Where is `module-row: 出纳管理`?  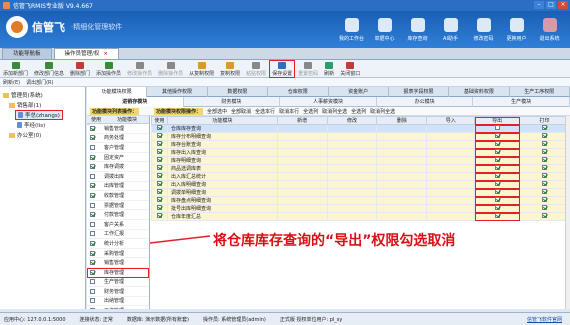
module-row: 出纳管理 is located at coordinates (118, 302).